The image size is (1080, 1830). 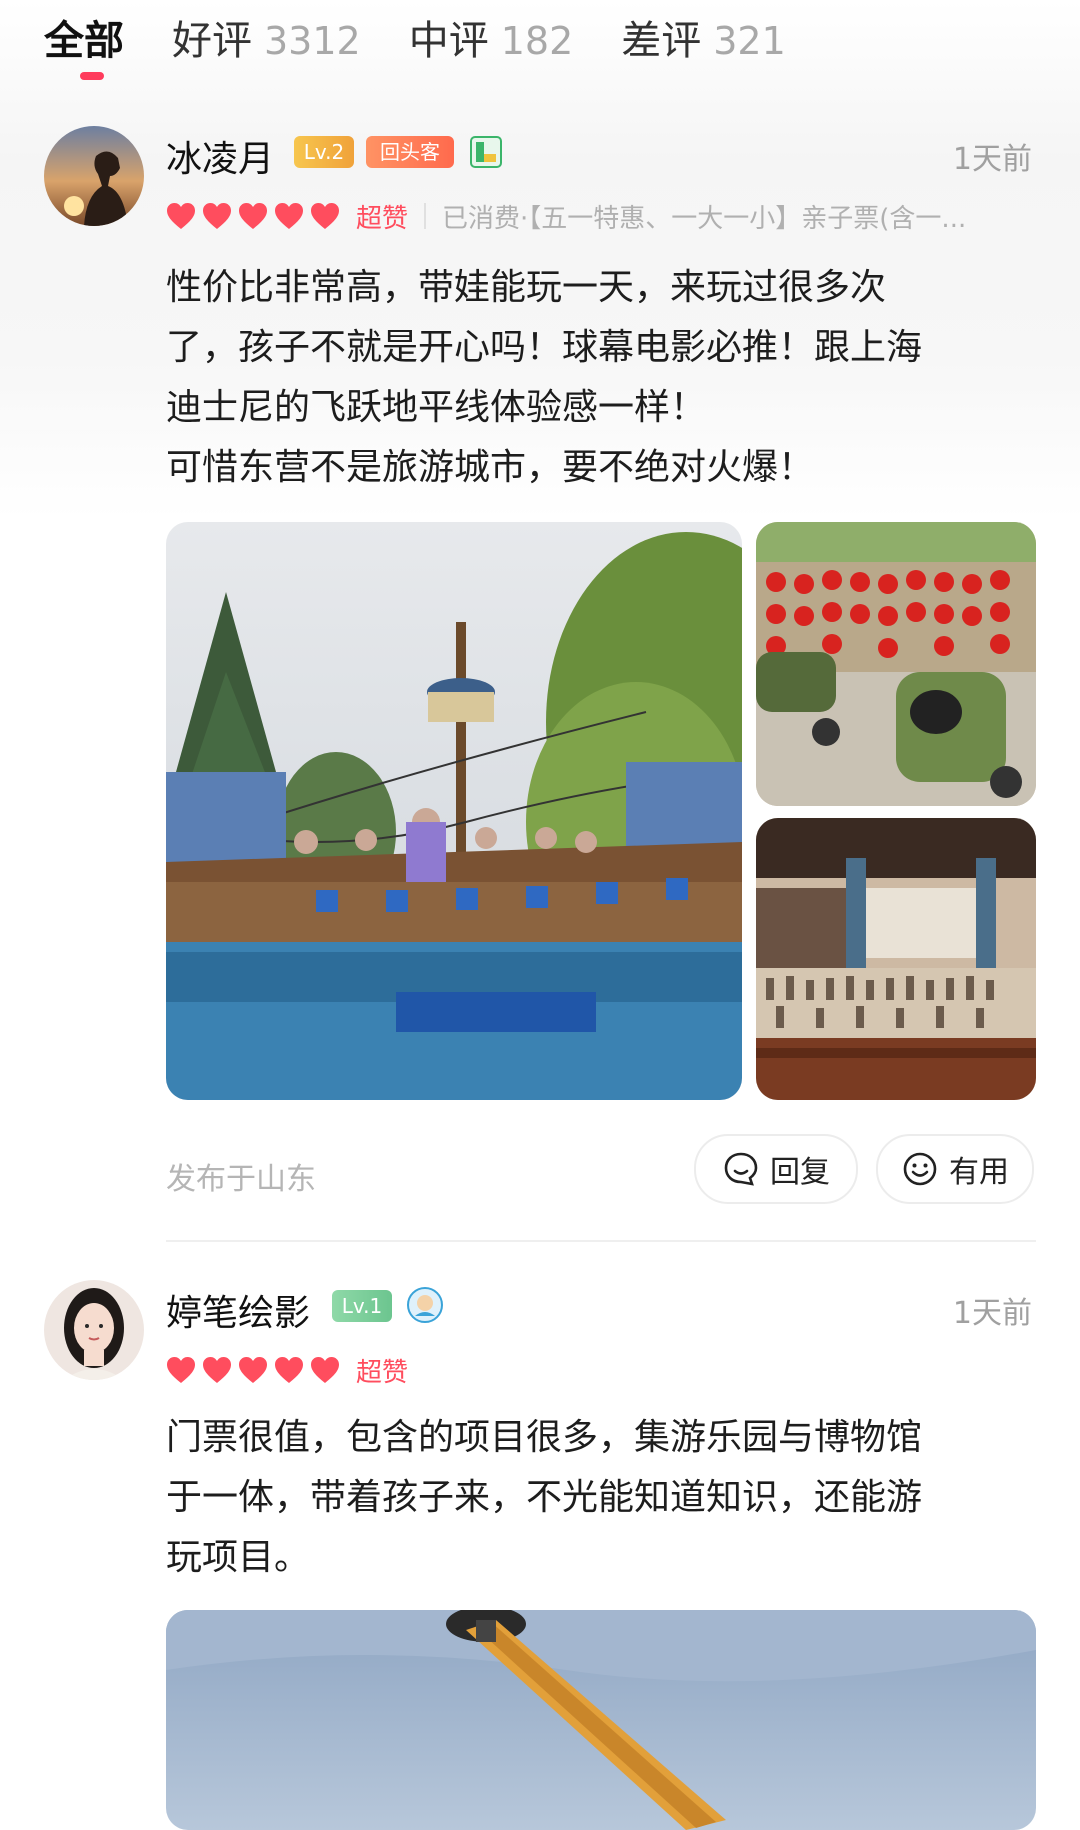 What do you see at coordinates (544, 1497) in the screenshot?
I see `review-text-line: 于一体，带着孩子来，不光能知道知识，还能游` at bounding box center [544, 1497].